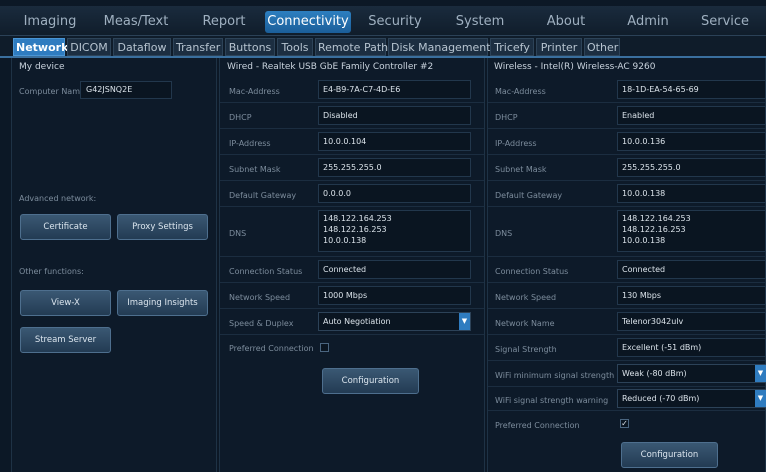 The height and width of the screenshot is (472, 766). What do you see at coordinates (52, 91) in the screenshot?
I see `computer-name-label: Computer Name` at bounding box center [52, 91].